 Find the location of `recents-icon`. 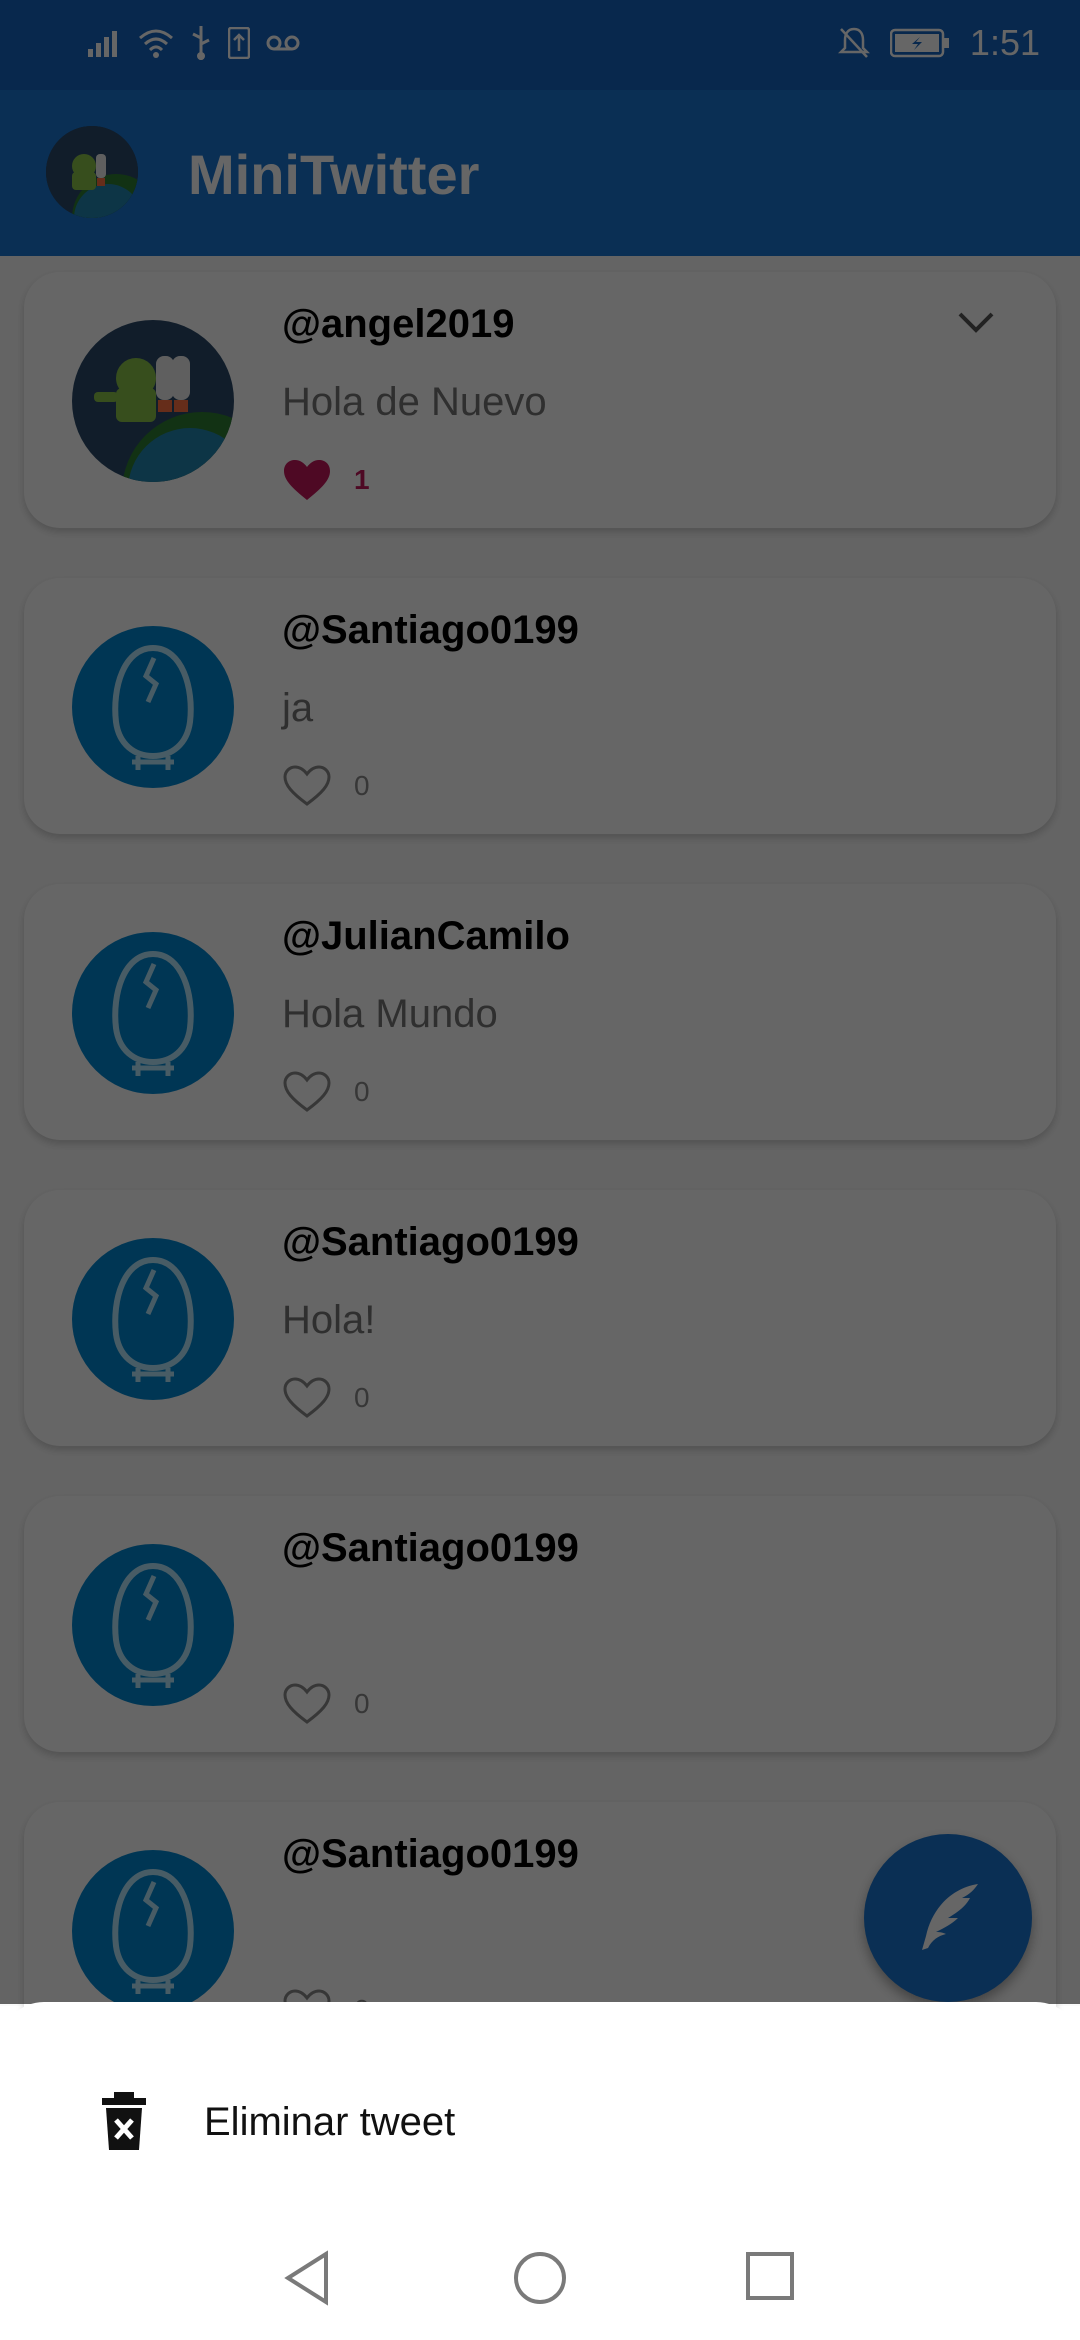

recents-icon is located at coordinates (770, 2276).